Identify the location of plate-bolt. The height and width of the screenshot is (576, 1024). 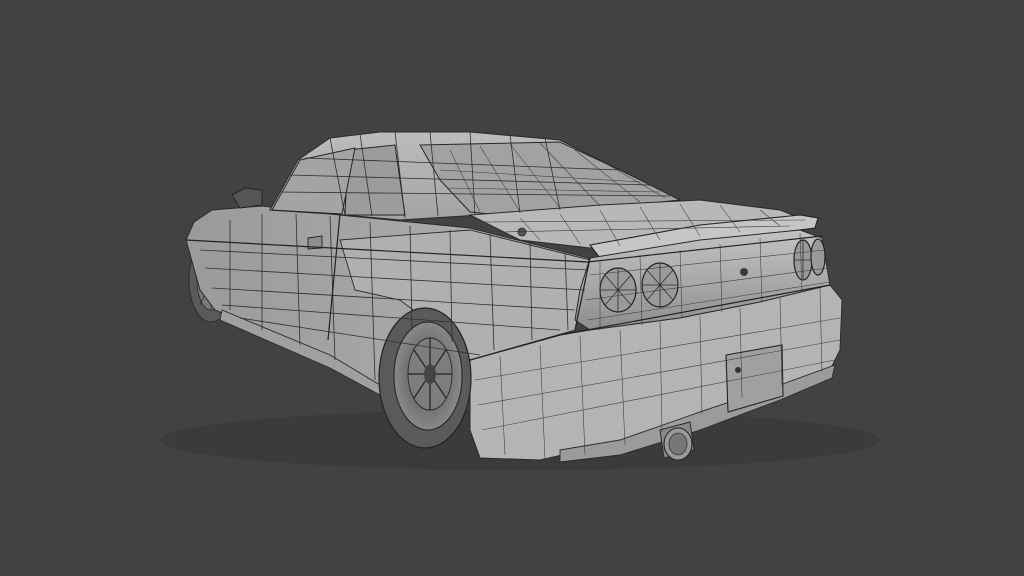
(738, 370).